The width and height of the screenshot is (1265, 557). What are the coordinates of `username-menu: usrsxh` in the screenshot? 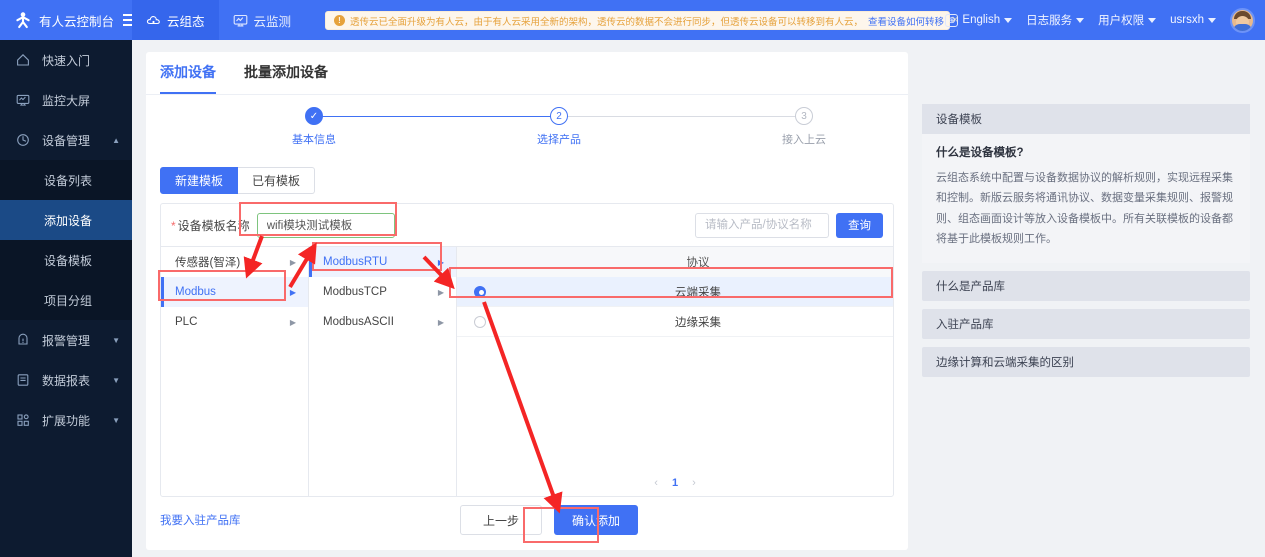 It's located at (1193, 20).